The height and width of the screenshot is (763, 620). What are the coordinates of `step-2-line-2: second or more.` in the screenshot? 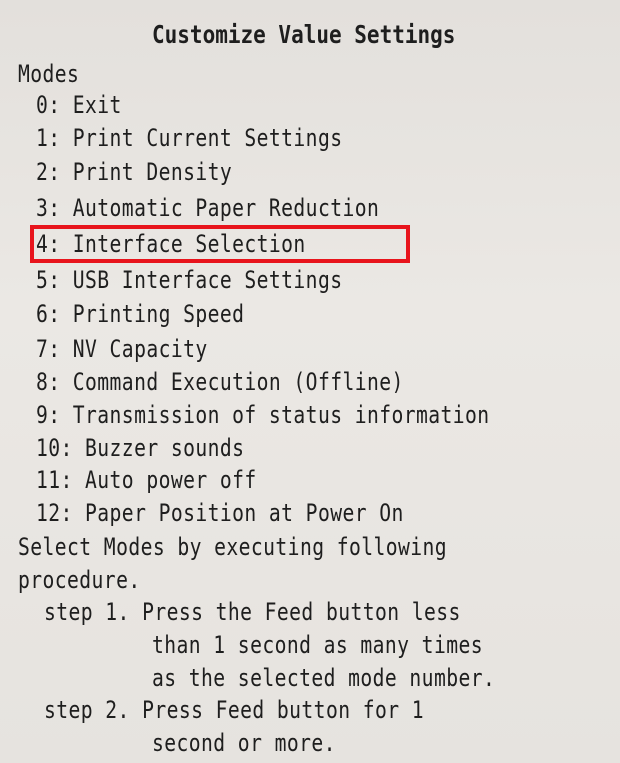 It's located at (244, 743).